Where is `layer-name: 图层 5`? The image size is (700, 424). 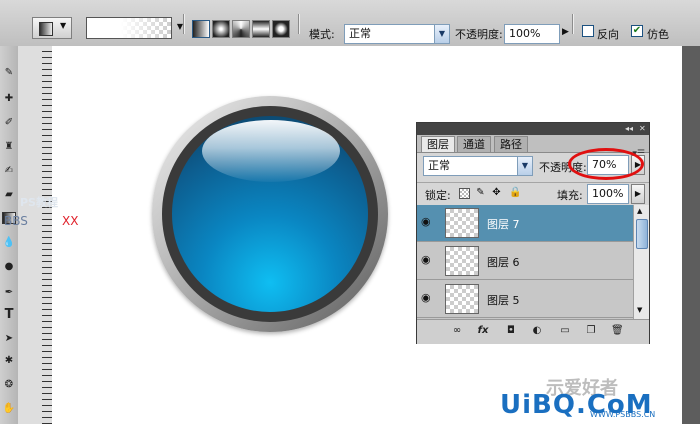
layer-name: 图层 5 is located at coordinates (503, 300).